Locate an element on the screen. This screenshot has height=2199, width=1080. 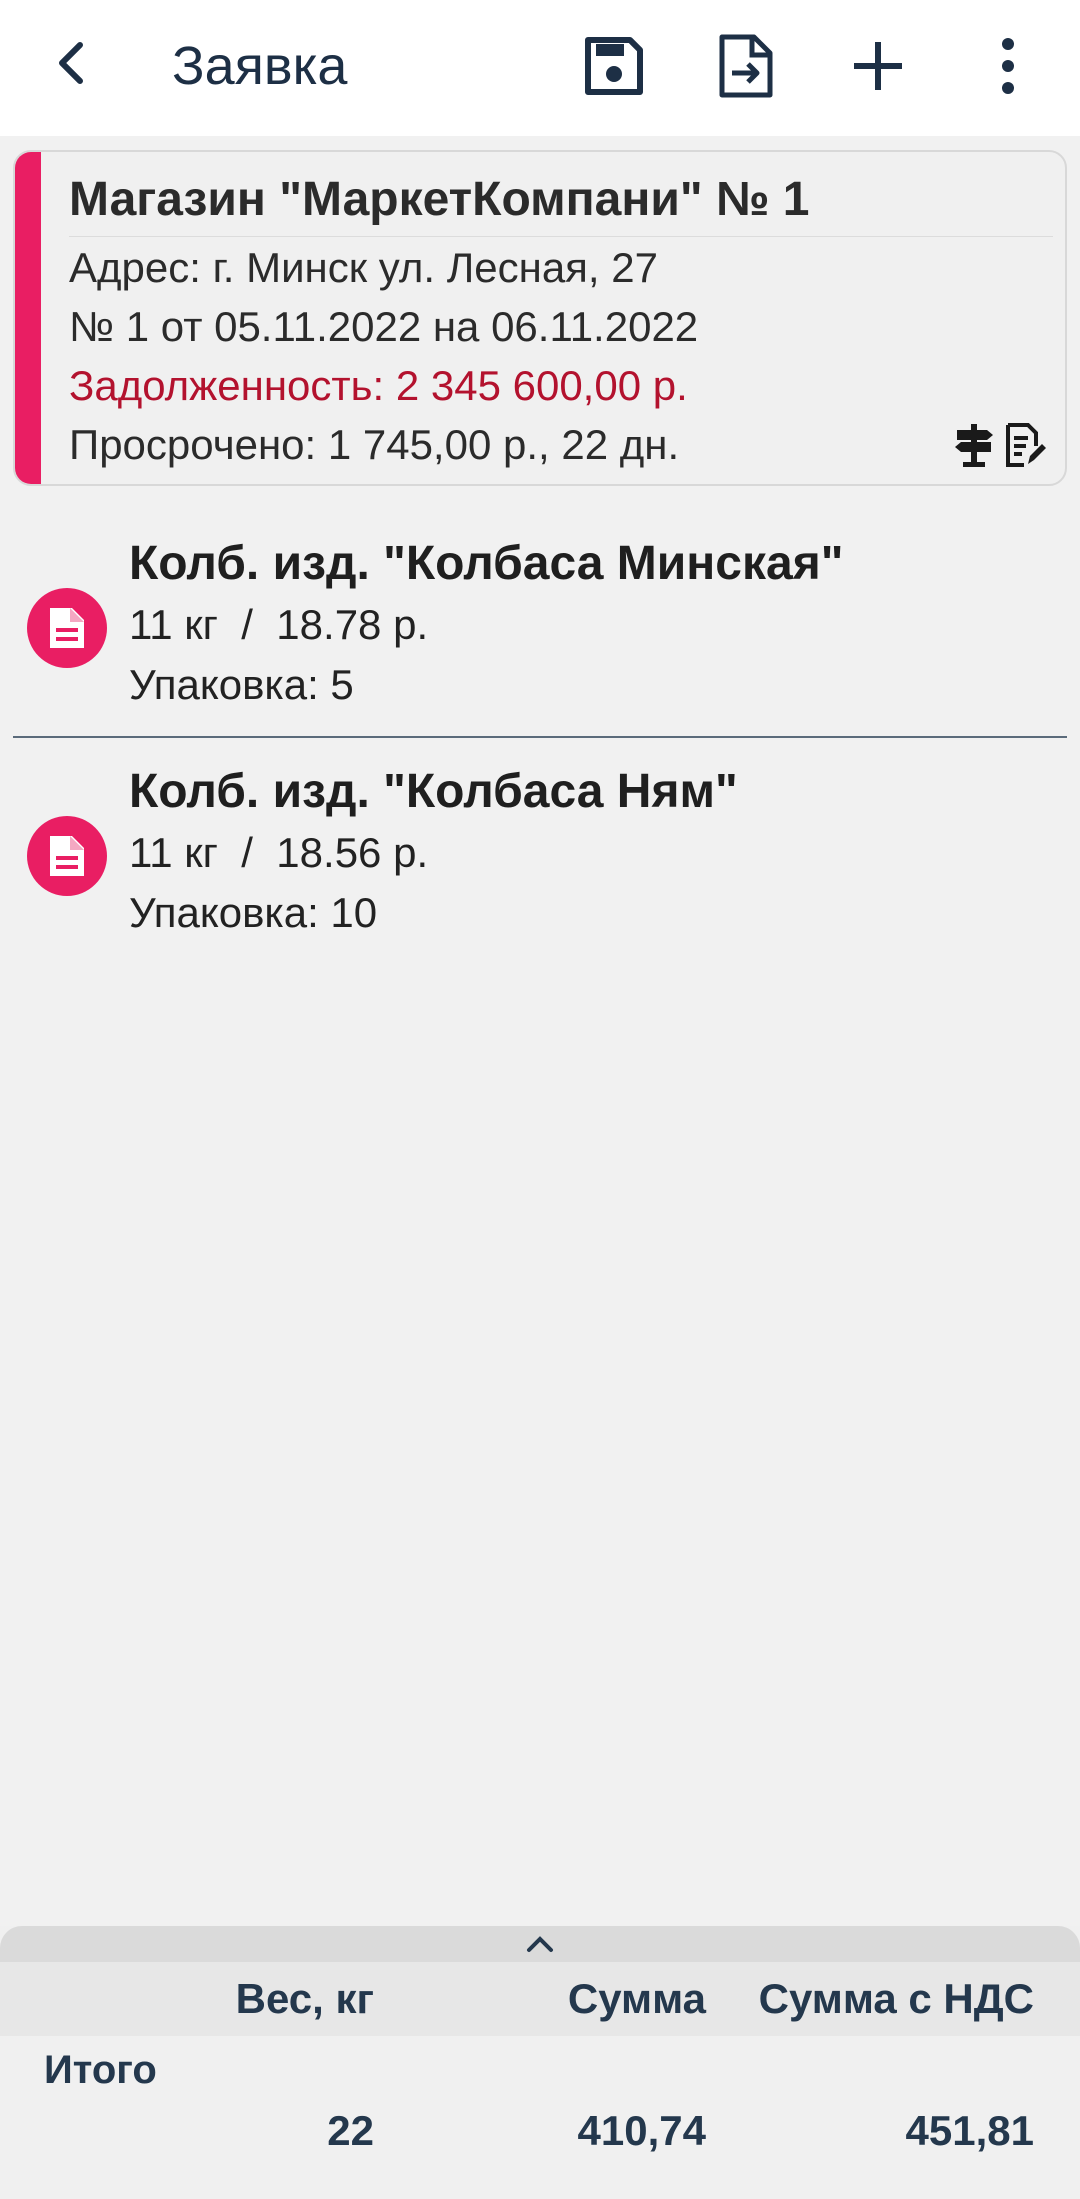
header-sum-vat: Сумма с НДС is located at coordinates (896, 1998).